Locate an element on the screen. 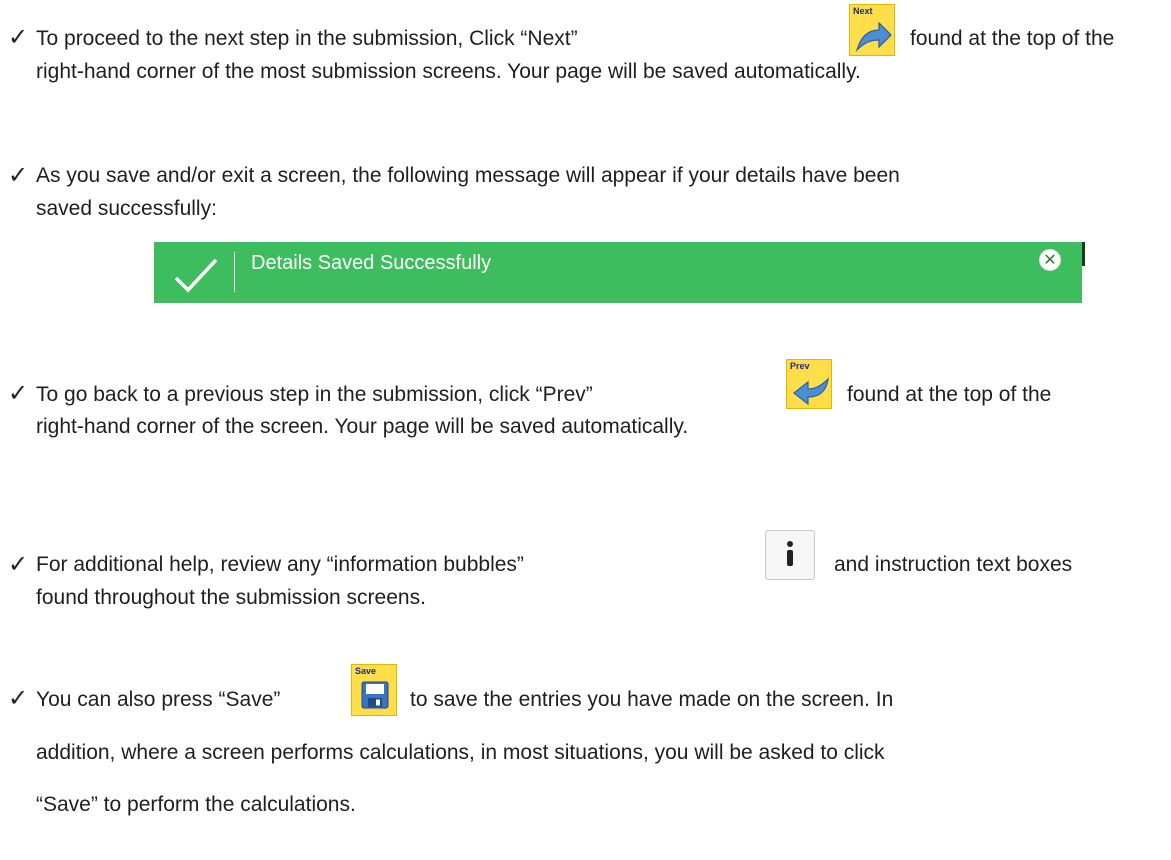 The image size is (1171, 860). prev-label: Prev is located at coordinates (800, 366).